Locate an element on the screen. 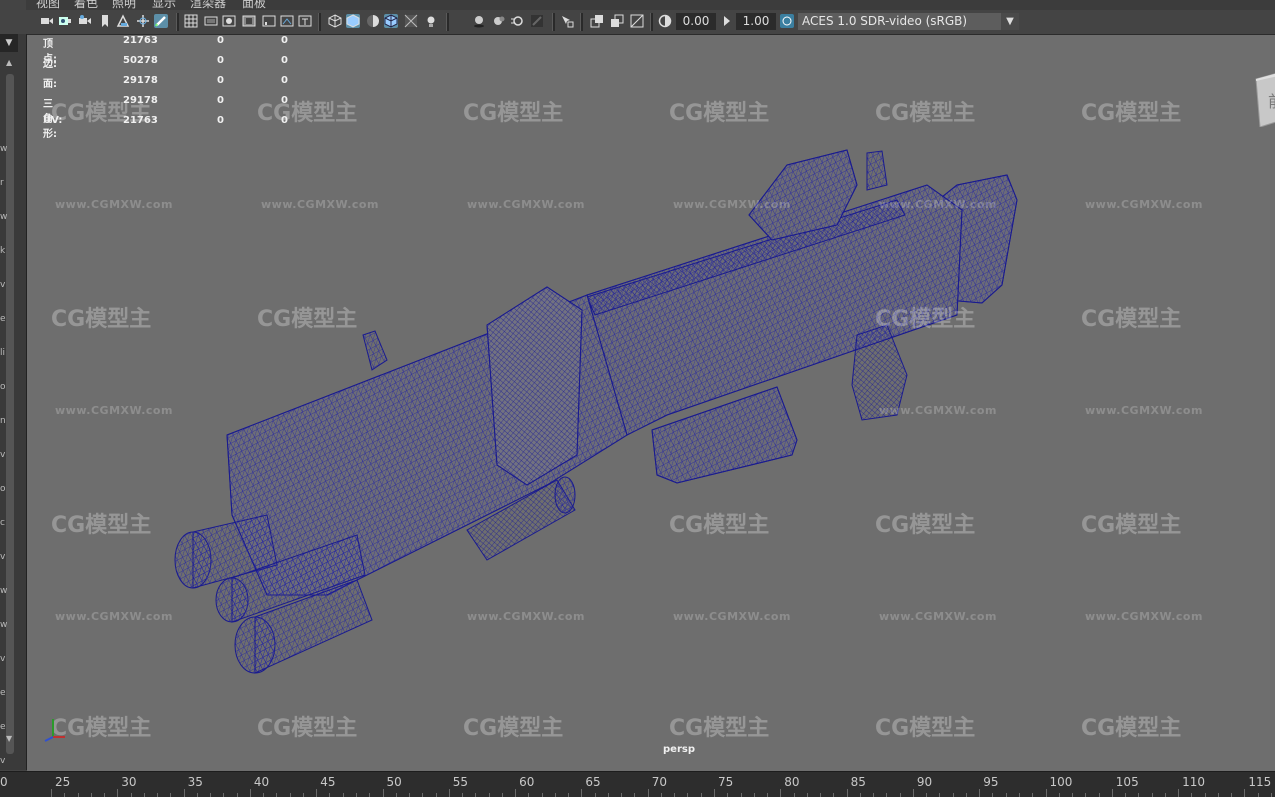 The width and height of the screenshot is (1275, 797). antialias-icon is located at coordinates (537, 21).